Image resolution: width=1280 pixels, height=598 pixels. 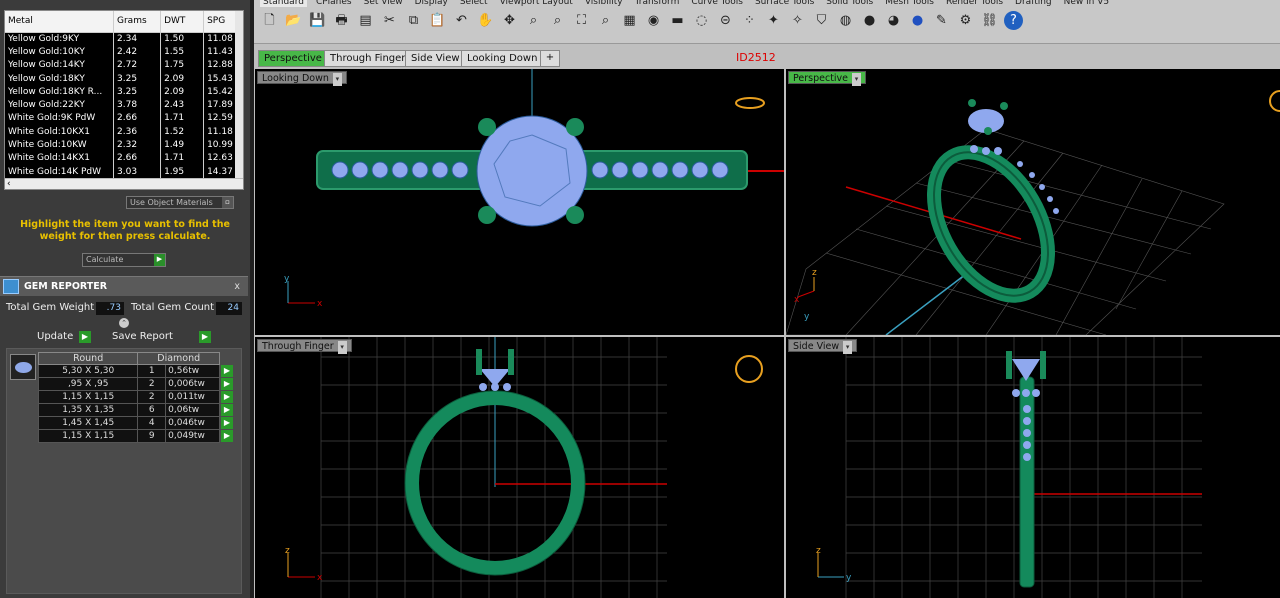 What do you see at coordinates (180, 202) in the screenshot?
I see `use-object-materials-button: Use Object Materials ▫` at bounding box center [180, 202].